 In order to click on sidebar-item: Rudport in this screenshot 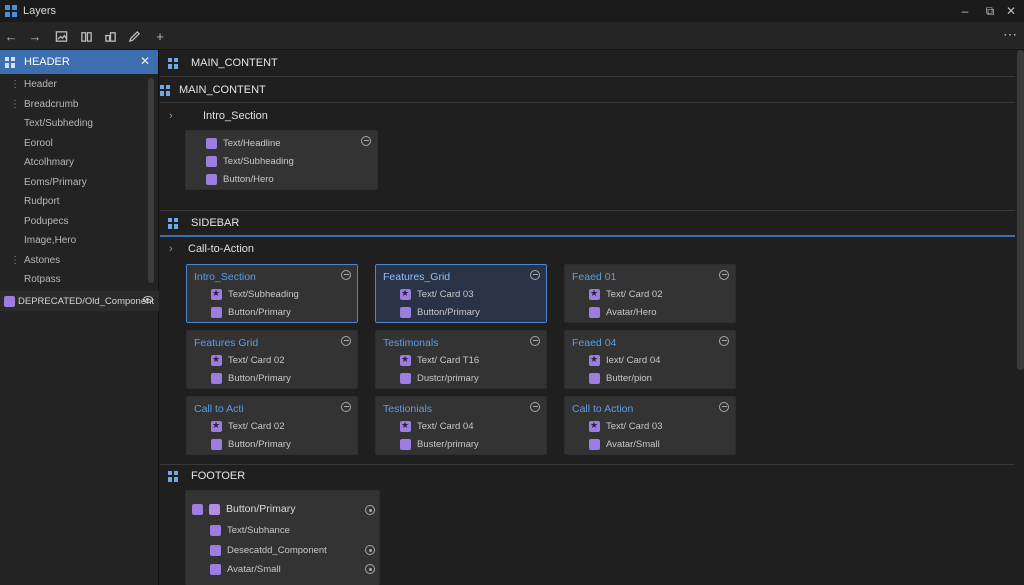, I will do `click(79, 202)`.